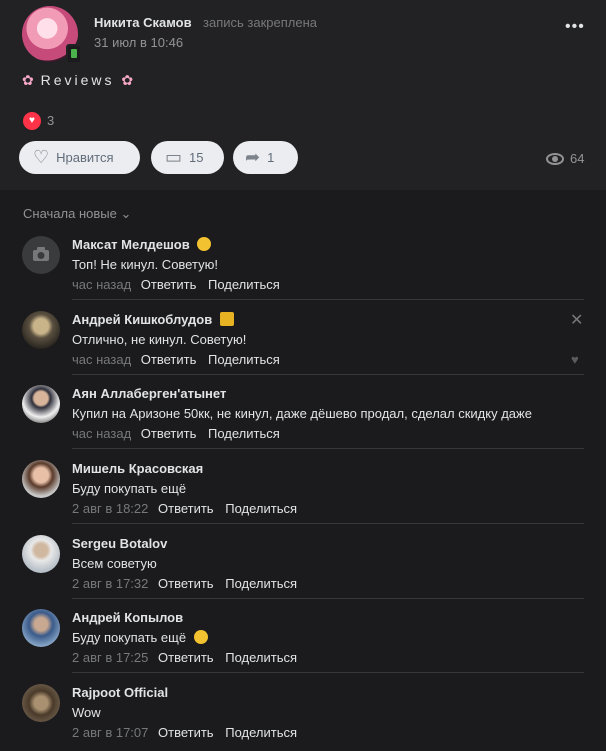  What do you see at coordinates (200, 637) in the screenshot?
I see `grinning-emoji-icon` at bounding box center [200, 637].